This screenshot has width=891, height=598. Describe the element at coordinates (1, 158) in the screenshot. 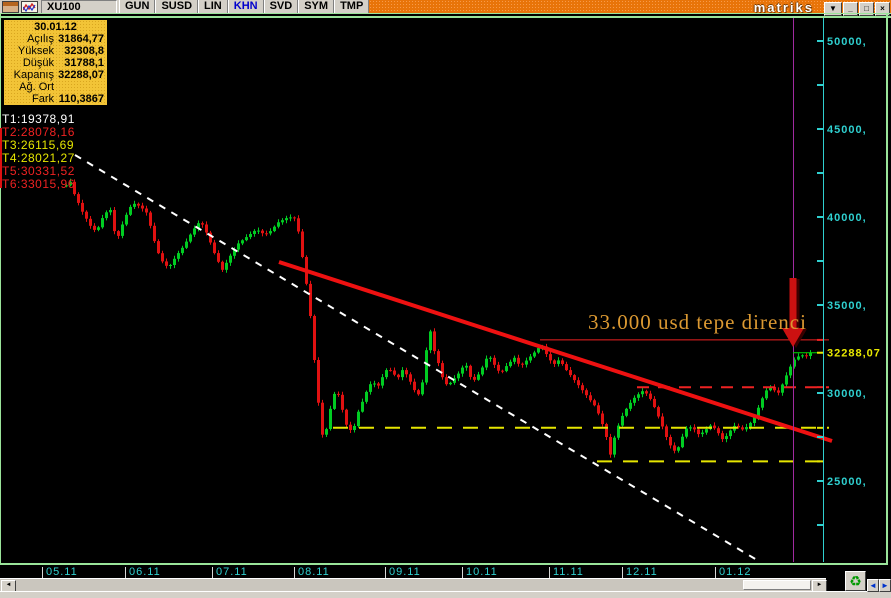

I see `left-edge-marker` at that location.